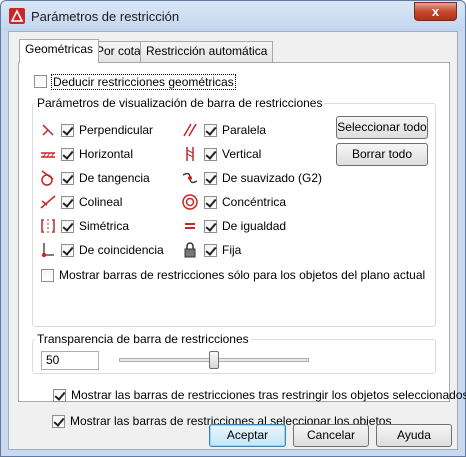 Image resolution: width=466 pixels, height=457 pixels. I want to click on smooth-icon, so click(190, 178).